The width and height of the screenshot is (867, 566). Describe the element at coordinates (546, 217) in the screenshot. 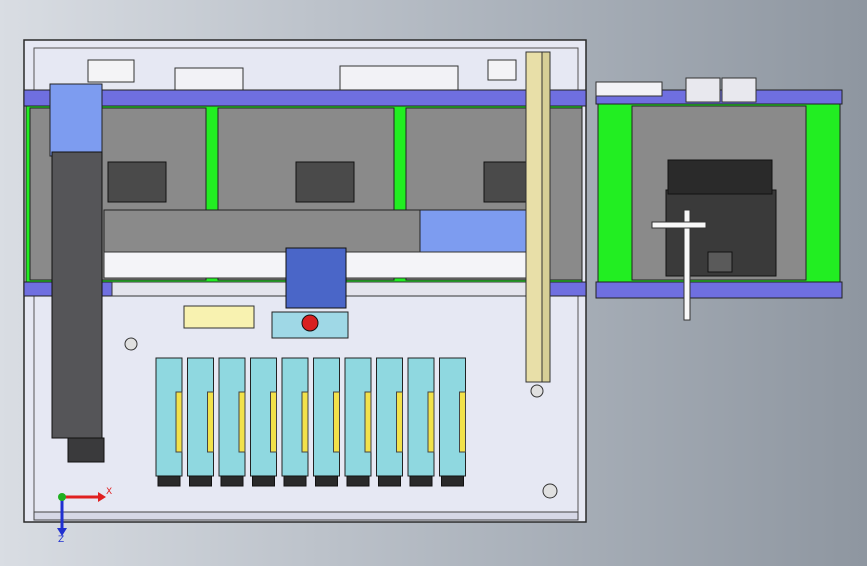

I see `rail-side` at that location.